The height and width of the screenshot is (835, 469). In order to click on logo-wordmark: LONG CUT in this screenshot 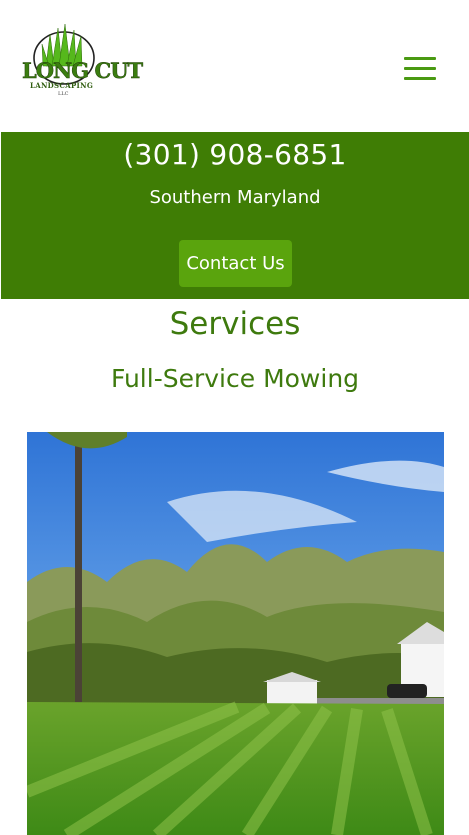, I will do `click(83, 71)`.